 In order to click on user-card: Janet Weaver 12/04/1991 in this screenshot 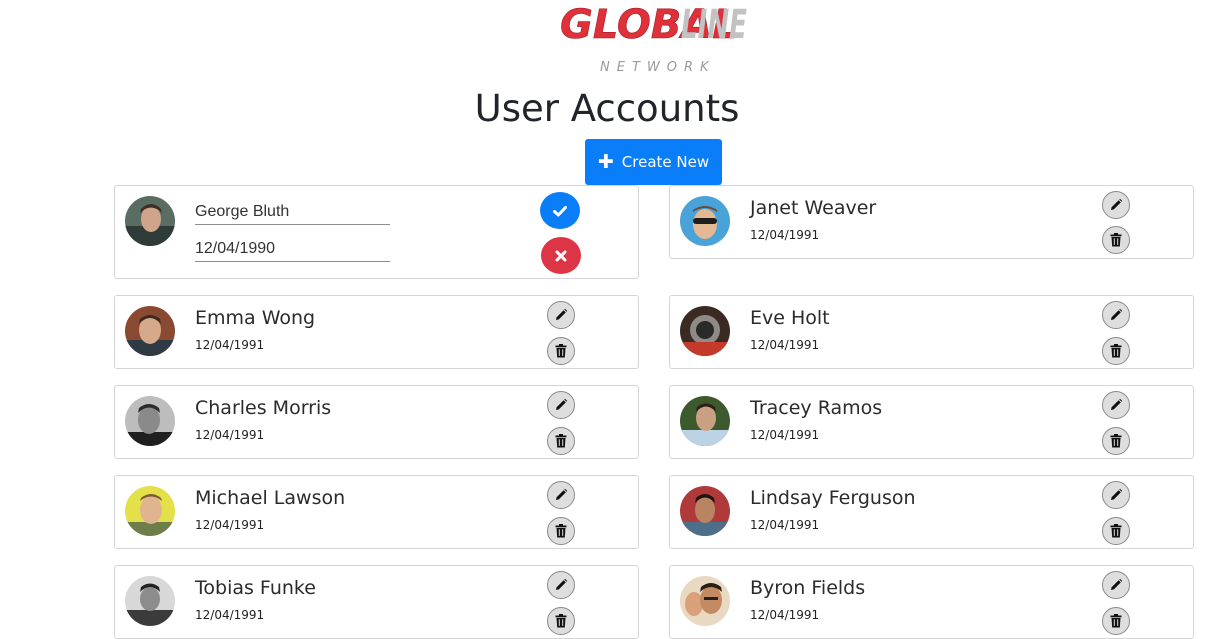, I will do `click(931, 222)`.